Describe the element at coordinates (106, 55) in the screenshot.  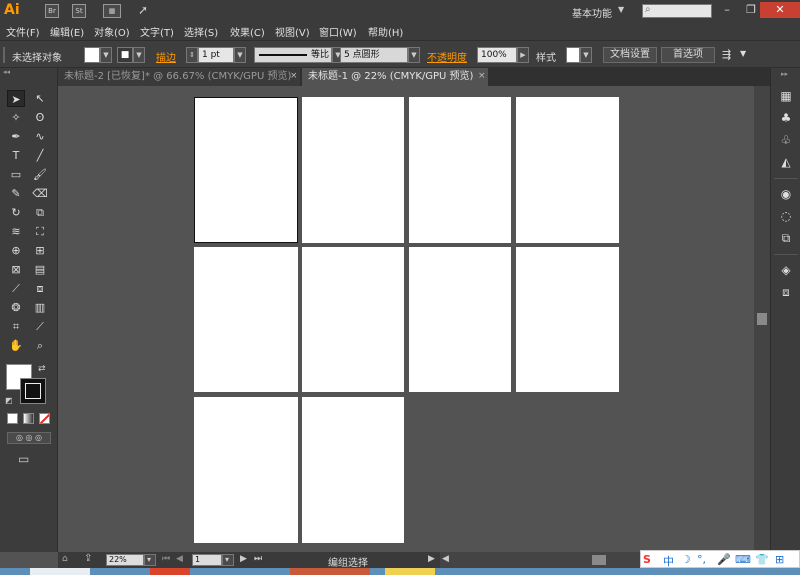
I see `fill-dropdown-chevron-icon: ▼` at that location.